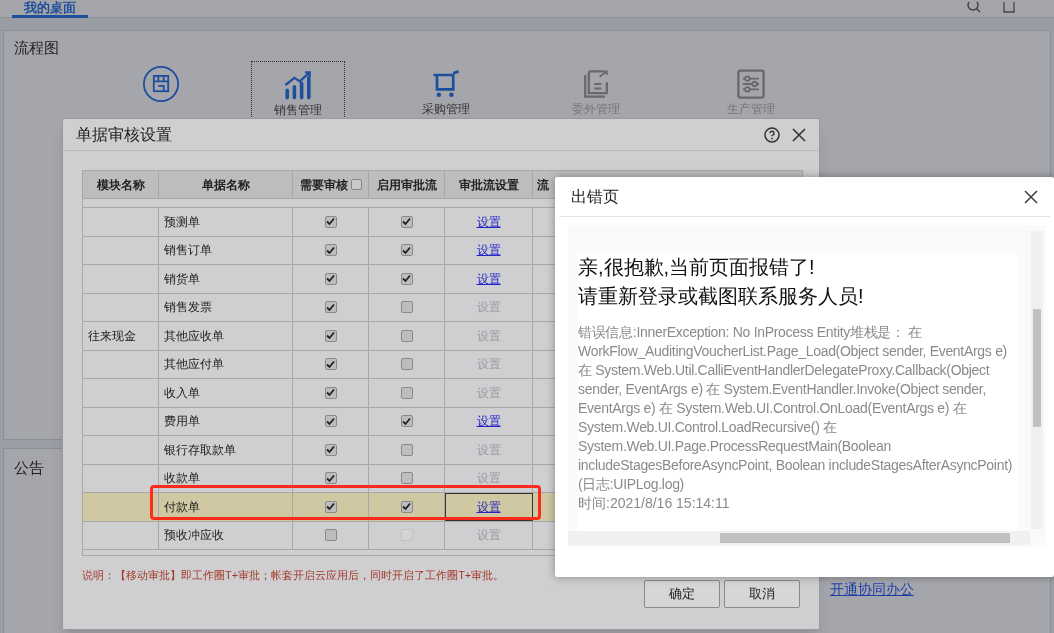 The width and height of the screenshot is (1054, 633). I want to click on dialog-button: 确定, so click(682, 594).